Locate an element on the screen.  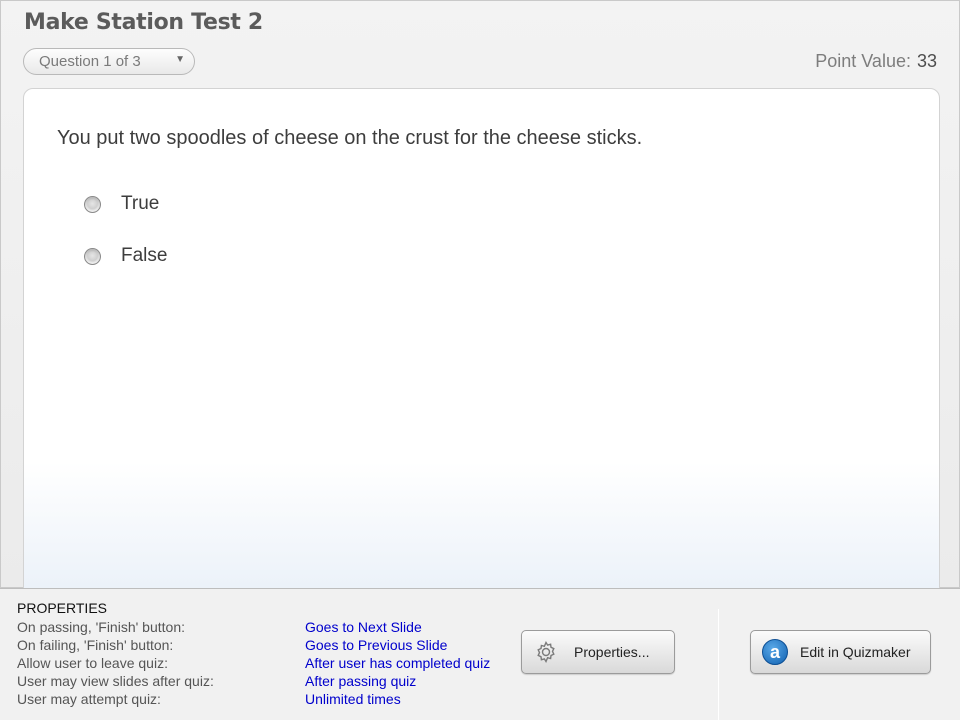
property-value: Unlimited times is located at coordinates (353, 699).